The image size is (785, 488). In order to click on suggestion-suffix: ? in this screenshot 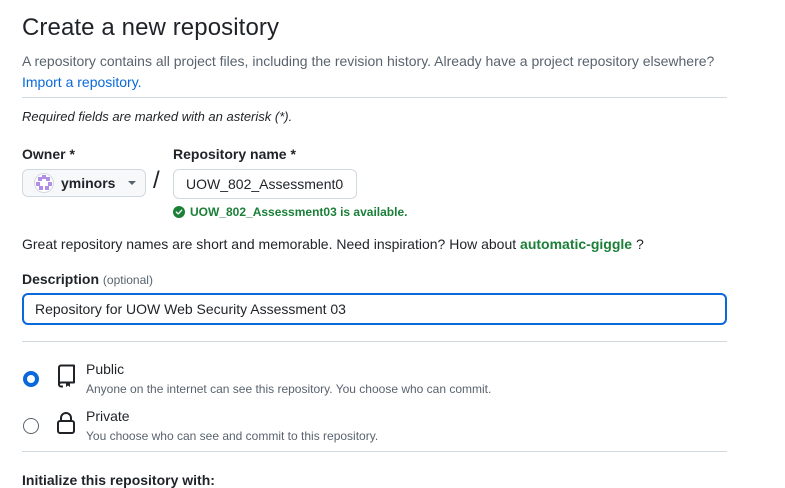, I will do `click(639, 244)`.